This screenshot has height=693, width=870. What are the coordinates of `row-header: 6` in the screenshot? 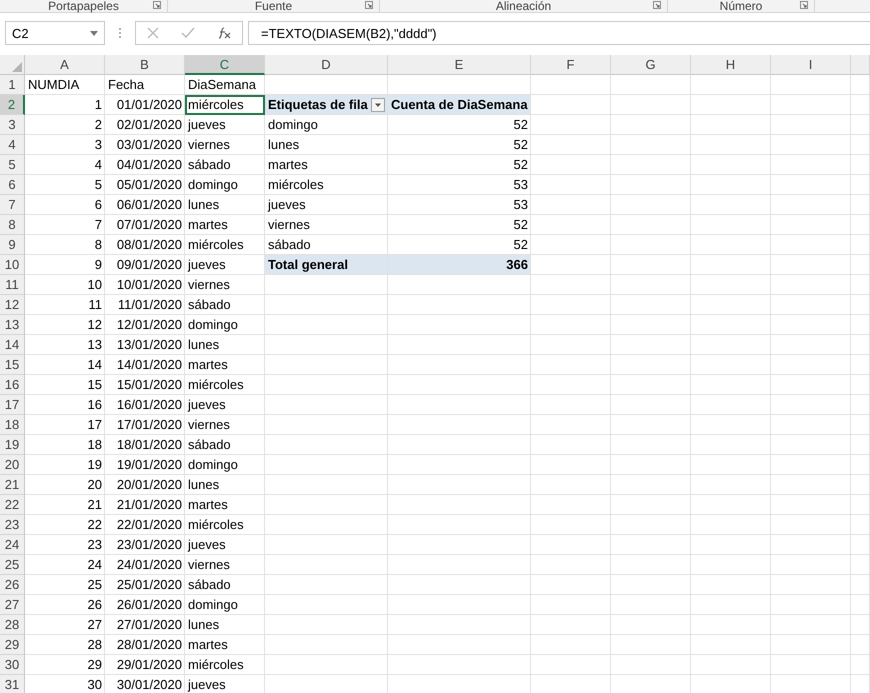 It's located at (12, 185).